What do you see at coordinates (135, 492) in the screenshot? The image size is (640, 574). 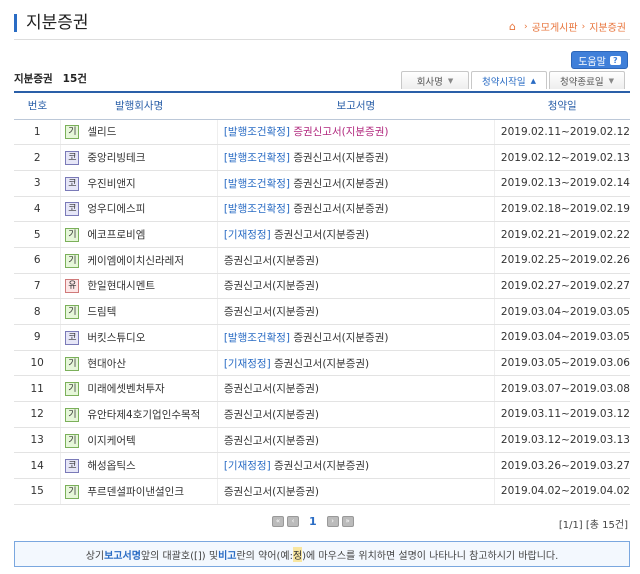 I see `company-link: 푸르덴셜파이낸셜인크` at bounding box center [135, 492].